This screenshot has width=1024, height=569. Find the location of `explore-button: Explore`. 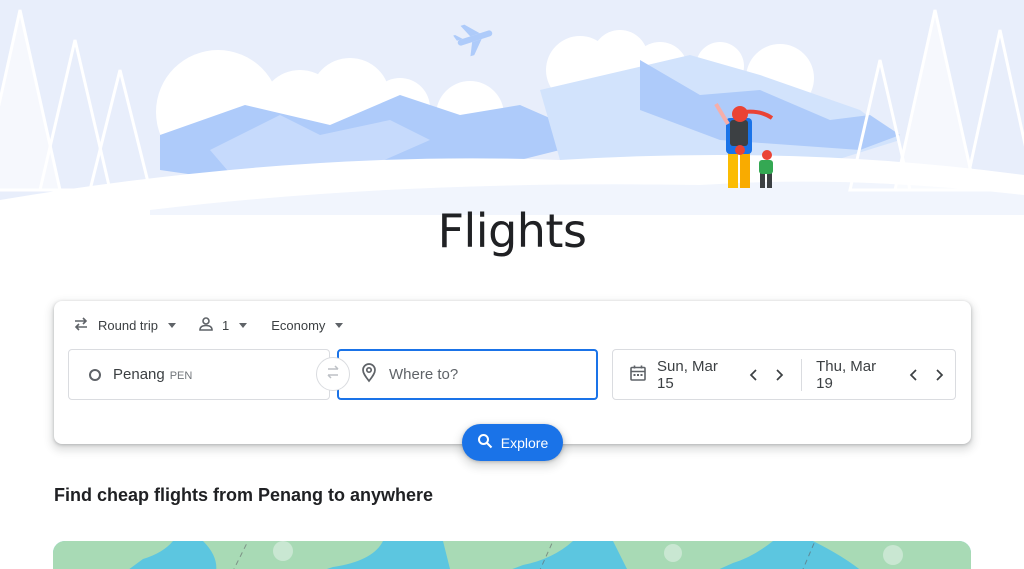

explore-button: Explore is located at coordinates (512, 442).